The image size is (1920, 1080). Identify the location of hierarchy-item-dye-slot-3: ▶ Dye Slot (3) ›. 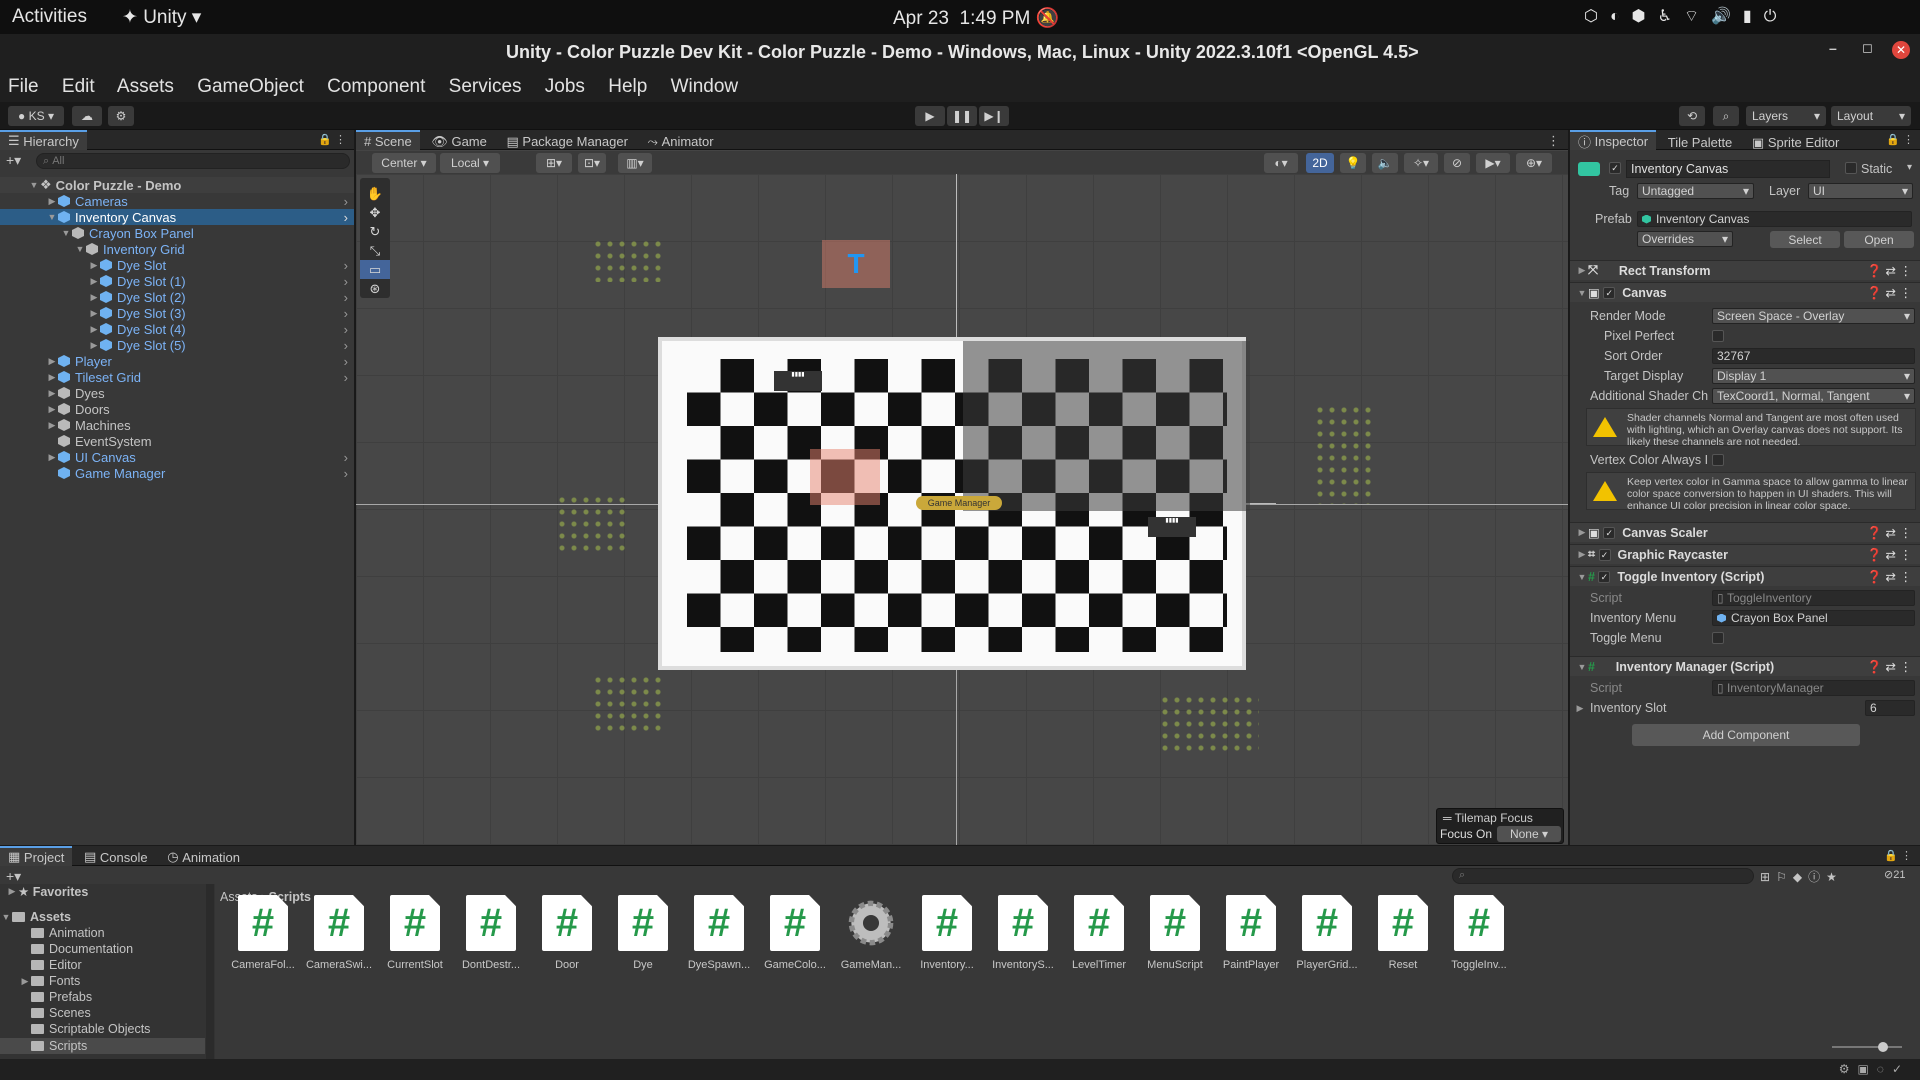
(177, 313).